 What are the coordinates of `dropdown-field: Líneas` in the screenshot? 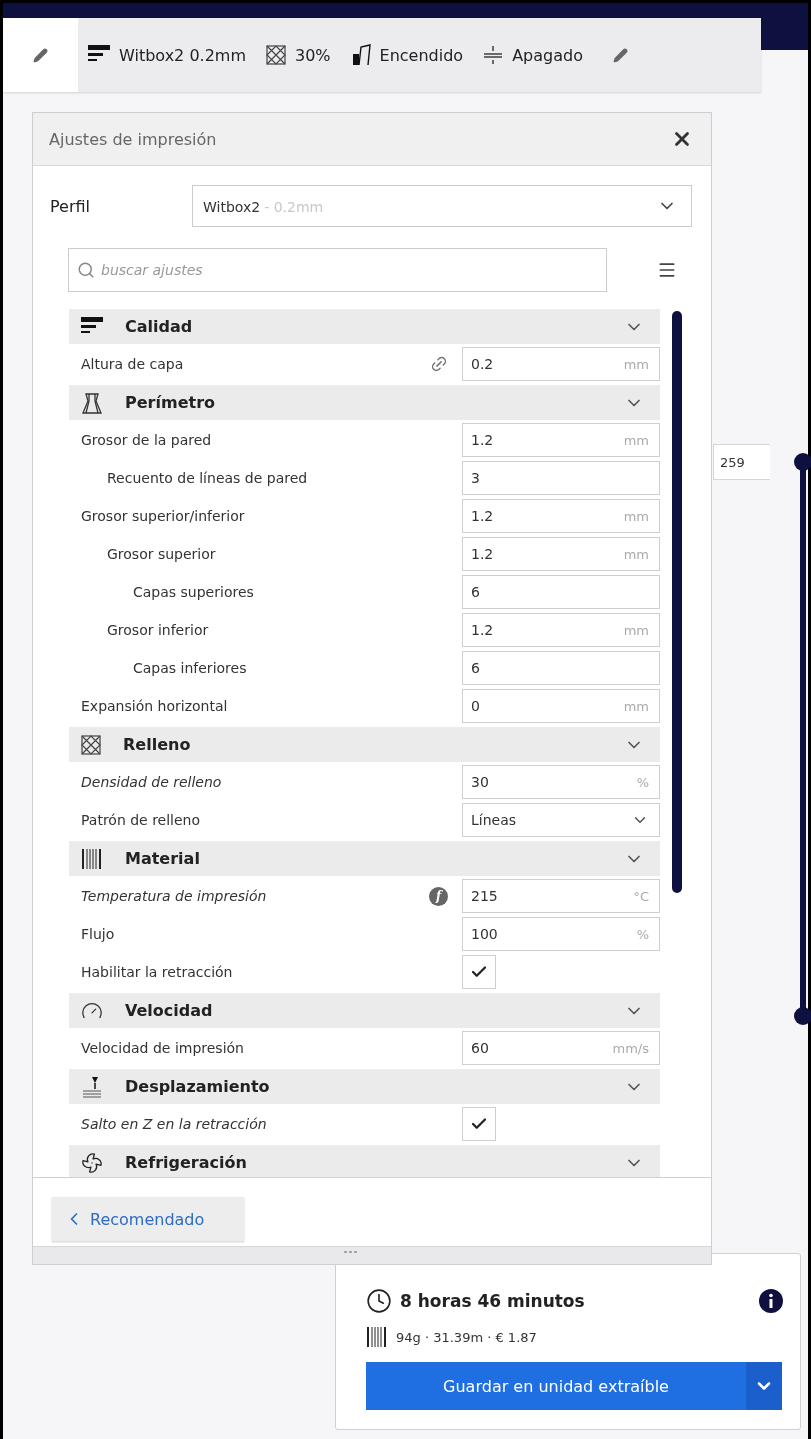 It's located at (561, 820).